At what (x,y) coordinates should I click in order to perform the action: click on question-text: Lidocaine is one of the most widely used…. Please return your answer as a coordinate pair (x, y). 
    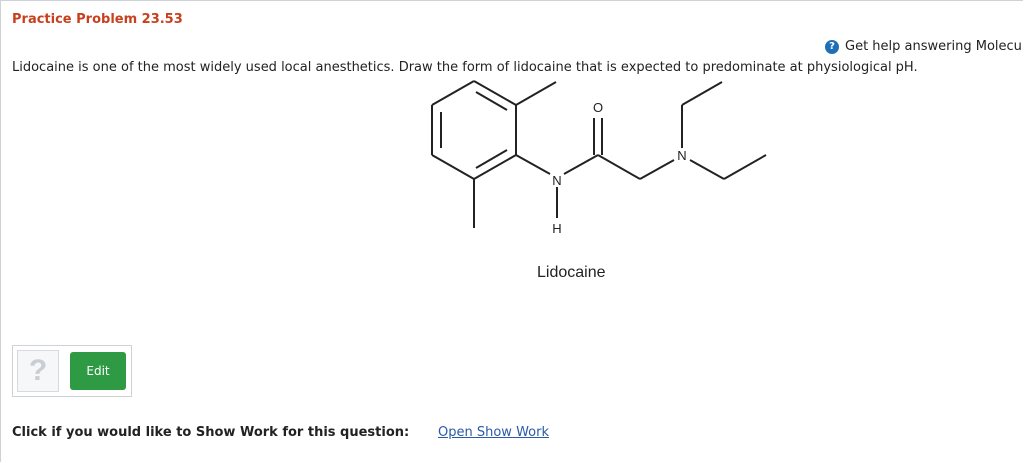
    Looking at the image, I should click on (465, 67).